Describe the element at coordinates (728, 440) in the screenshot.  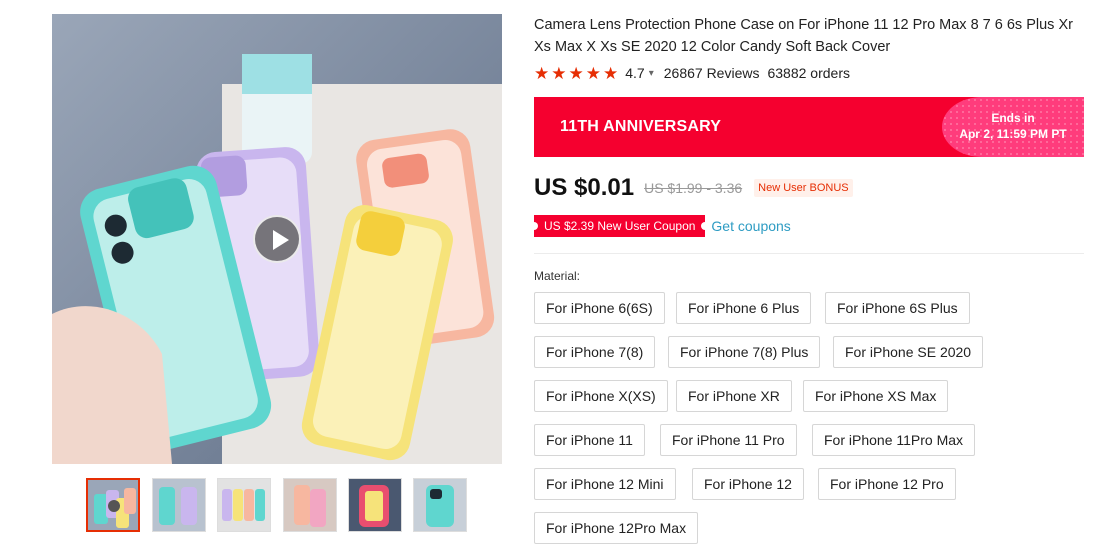
I see `option-iphone-11-pro: For iPhone 11 Pro` at that location.